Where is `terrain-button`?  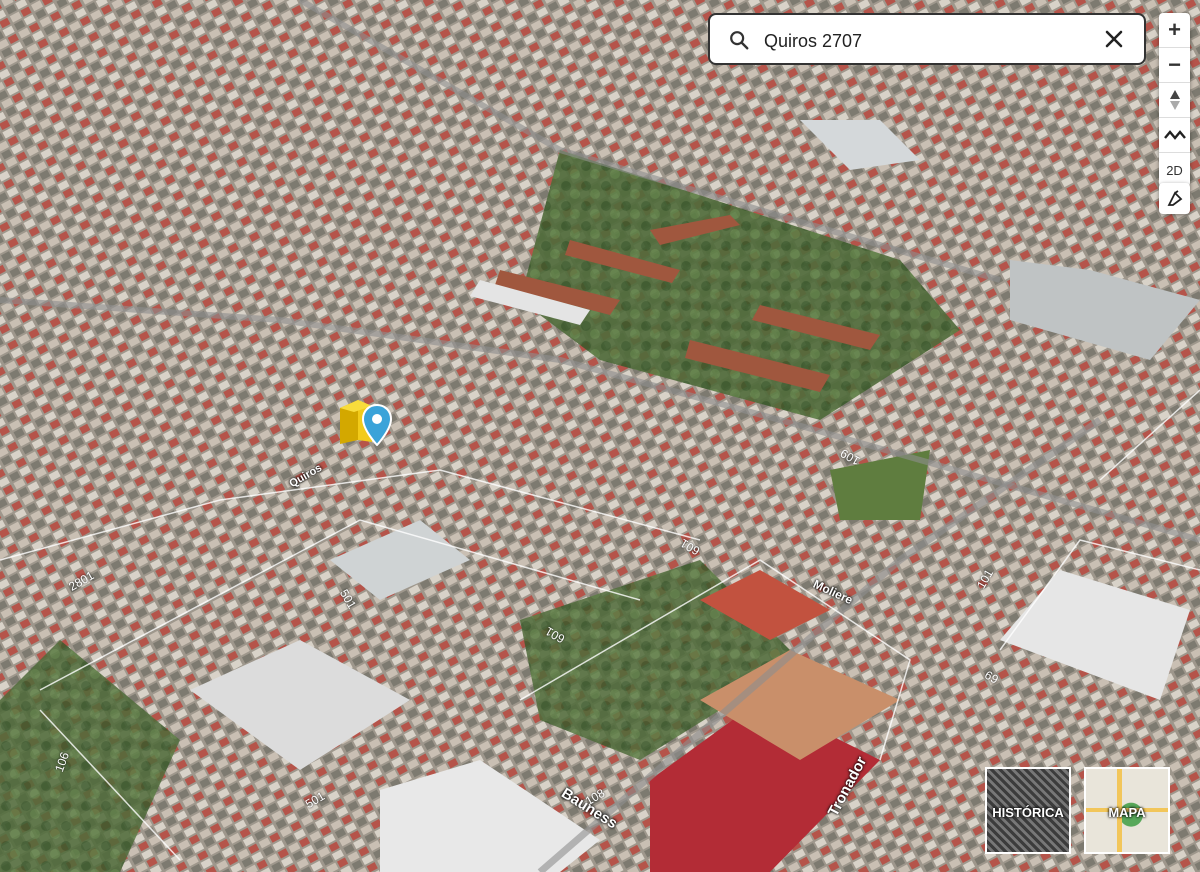 terrain-button is located at coordinates (1174, 135).